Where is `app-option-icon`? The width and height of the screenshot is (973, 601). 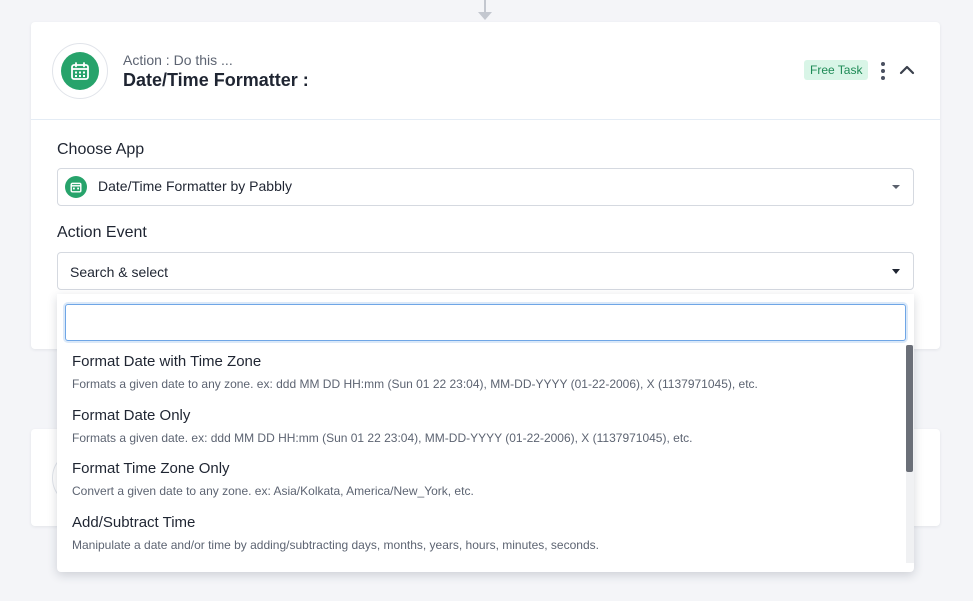
app-option-icon is located at coordinates (76, 187).